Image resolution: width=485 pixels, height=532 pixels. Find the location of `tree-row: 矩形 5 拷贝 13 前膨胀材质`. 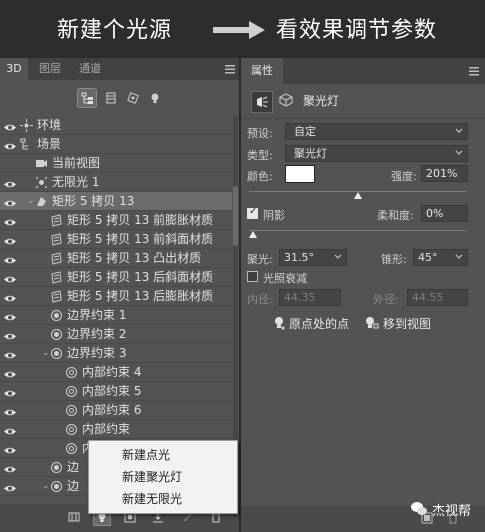

tree-row: 矩形 5 拷贝 13 前膨胀材质 is located at coordinates (116, 220).